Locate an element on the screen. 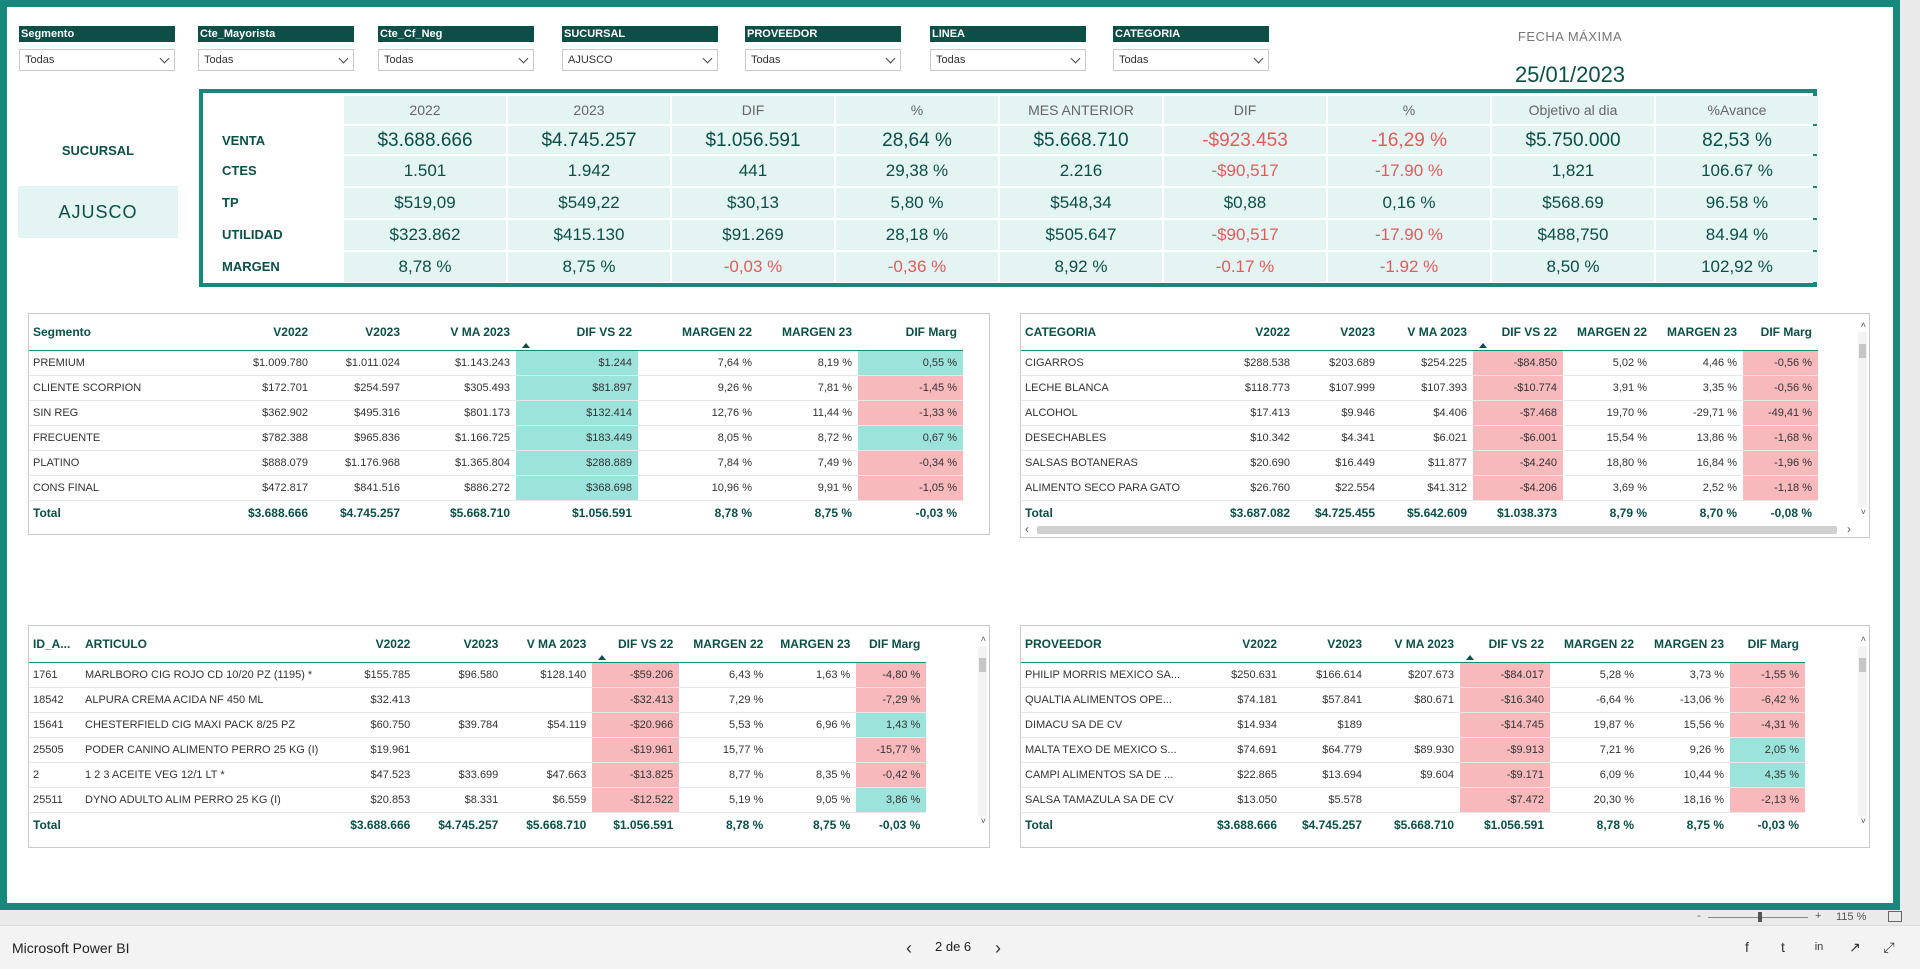  filter-dropdown: AJUSCO is located at coordinates (640, 60).